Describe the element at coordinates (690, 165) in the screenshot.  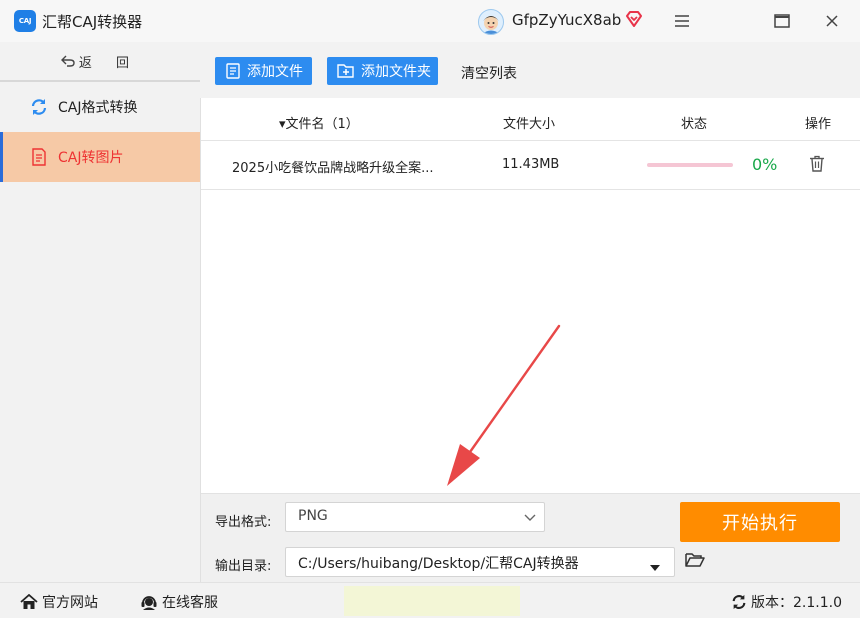
I see `progress-bar` at that location.